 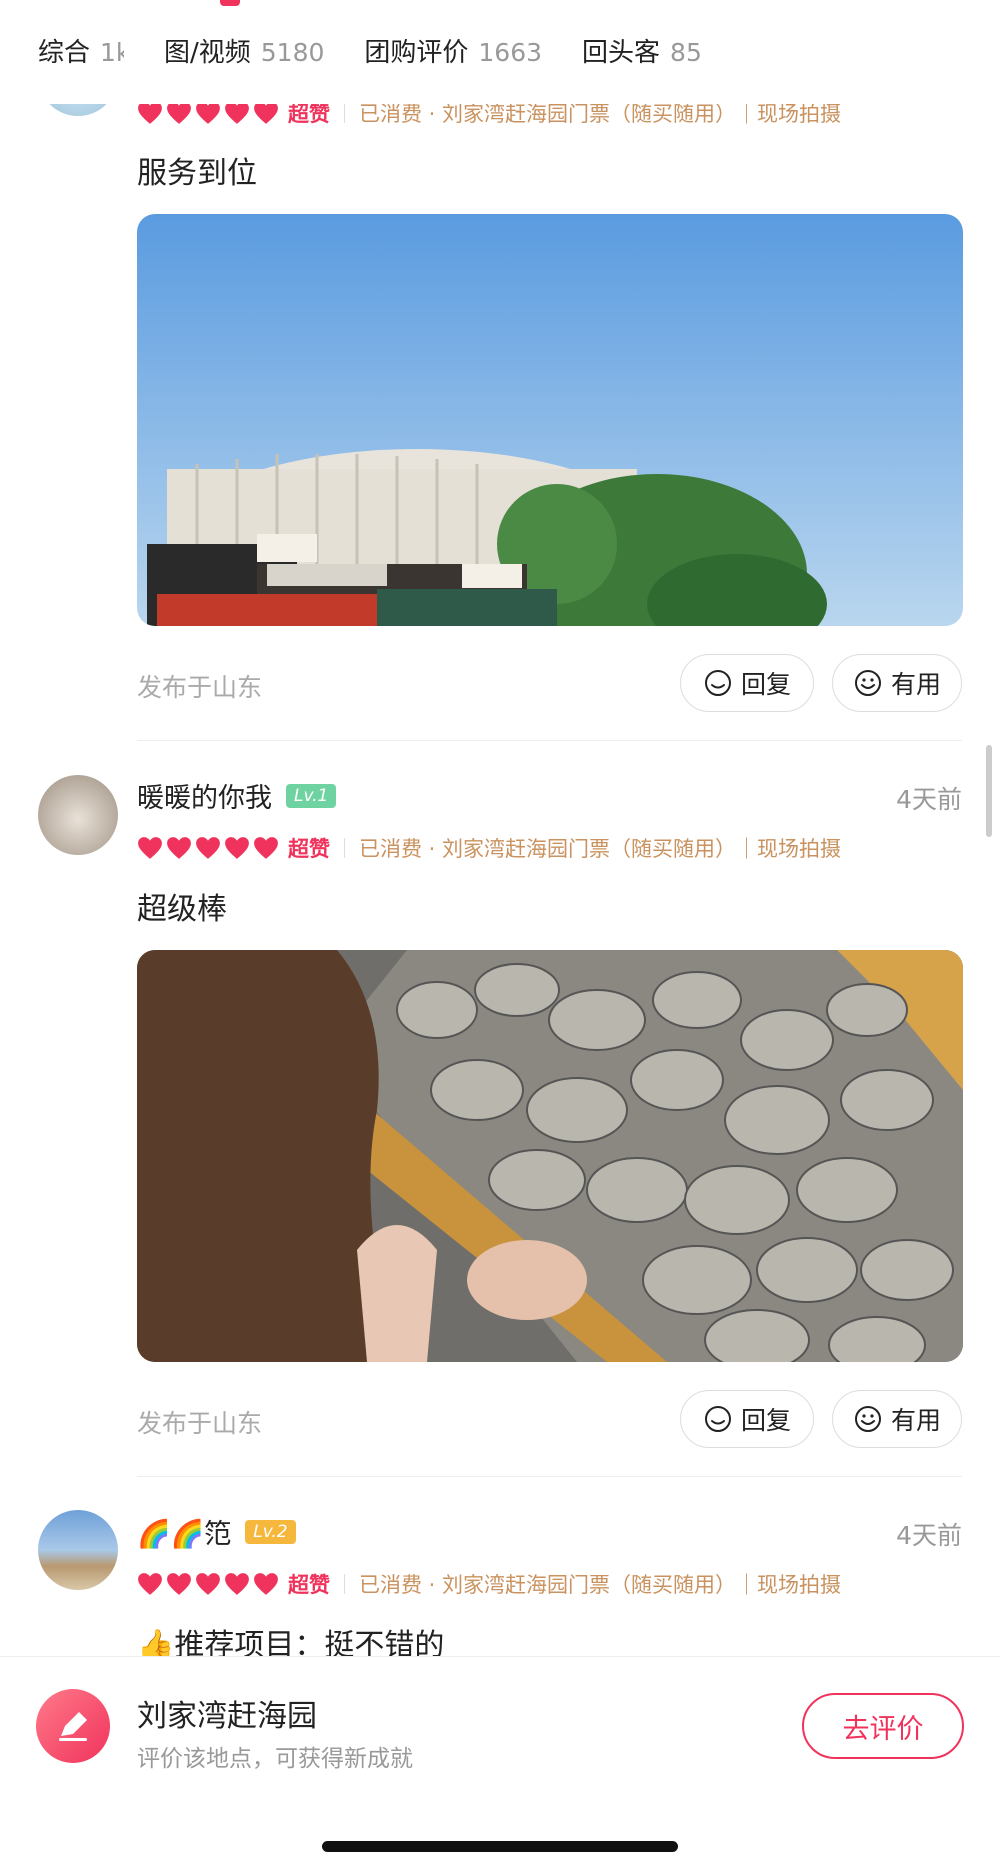 I want to click on tab-count: 1k, so click(x=112, y=52).